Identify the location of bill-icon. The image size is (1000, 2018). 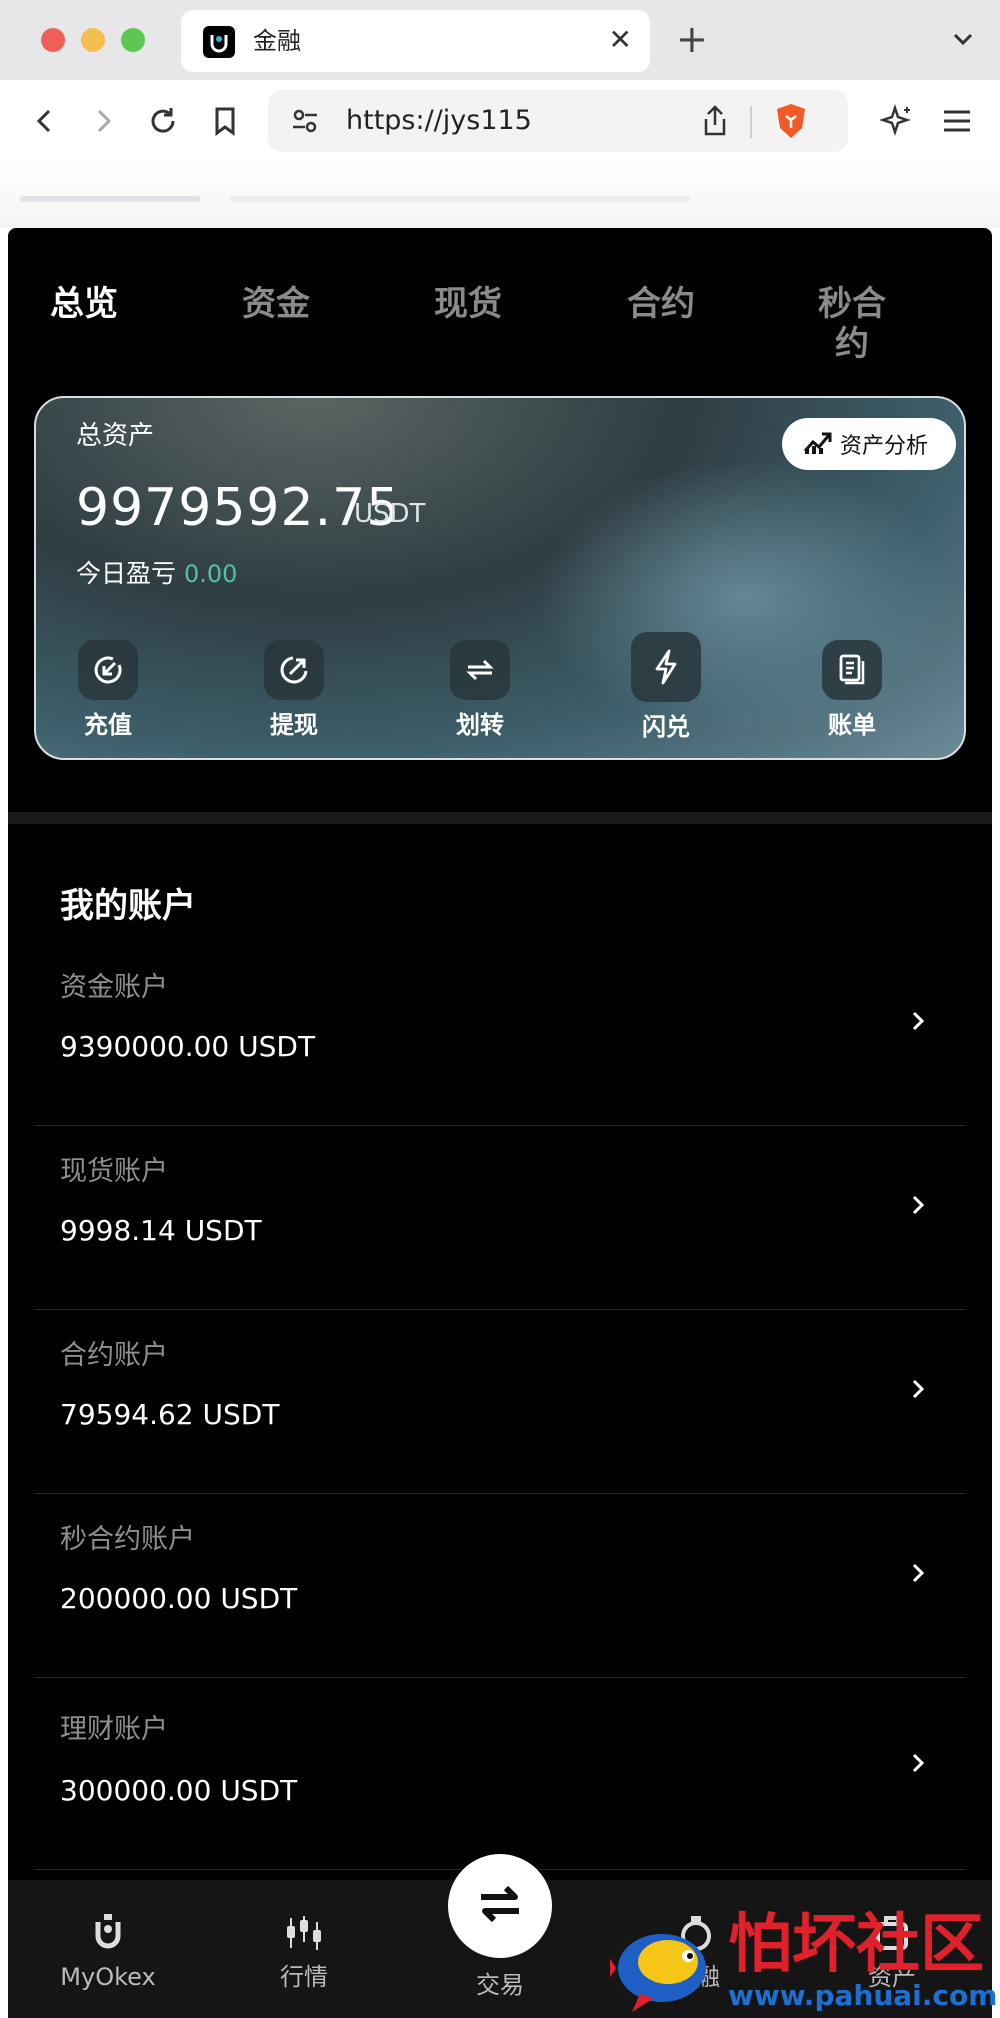
(852, 670).